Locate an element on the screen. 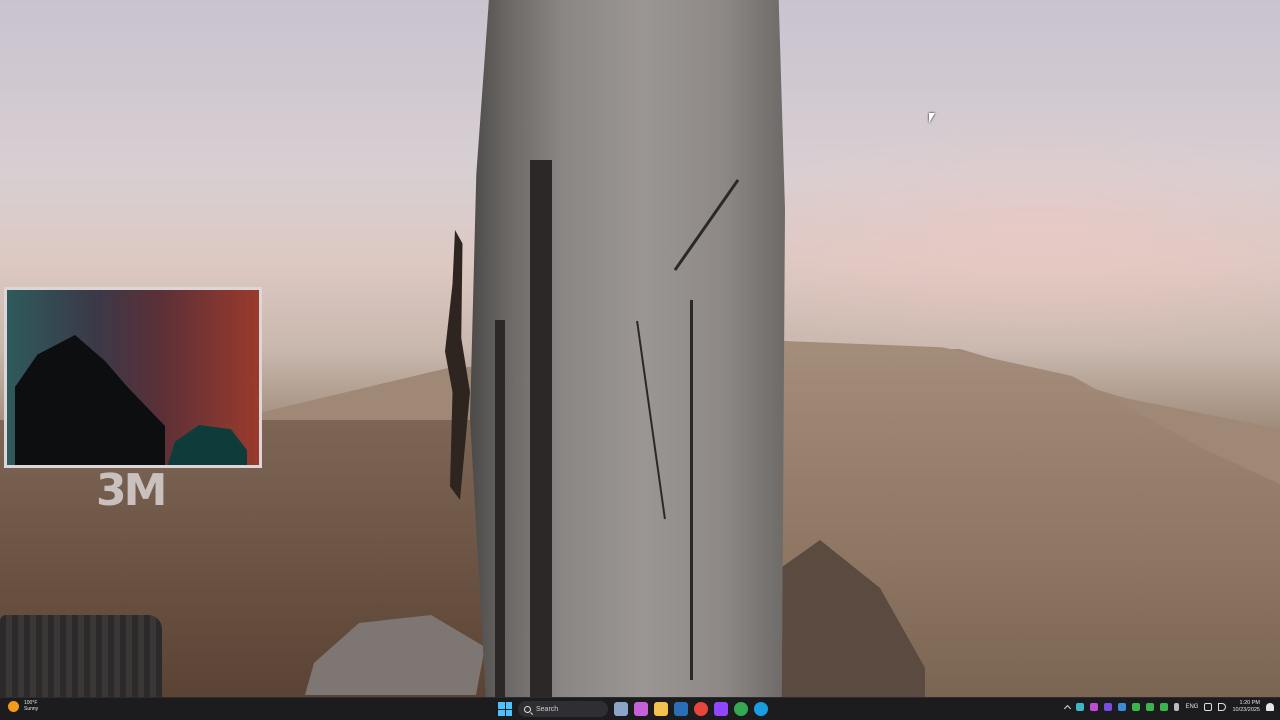  clock: 1:20 PM 10/23/2025 is located at coordinates (1246, 707).